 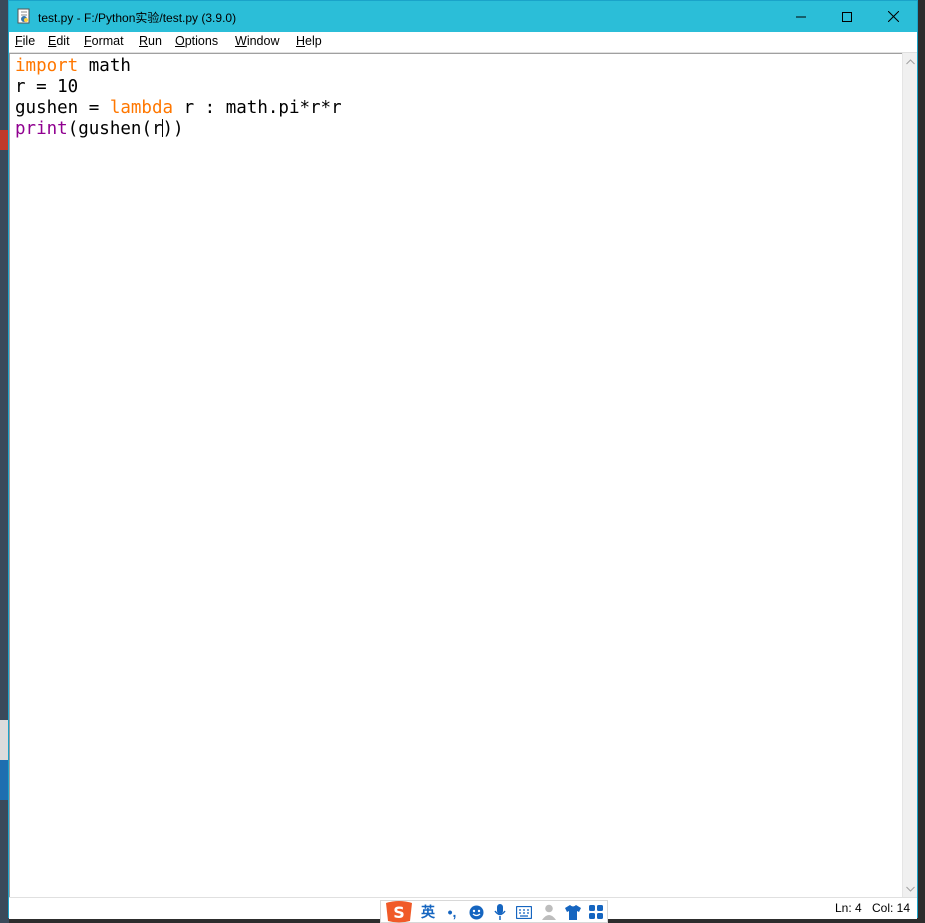 What do you see at coordinates (309, 41) in the screenshot?
I see `menu-help: Help` at bounding box center [309, 41].